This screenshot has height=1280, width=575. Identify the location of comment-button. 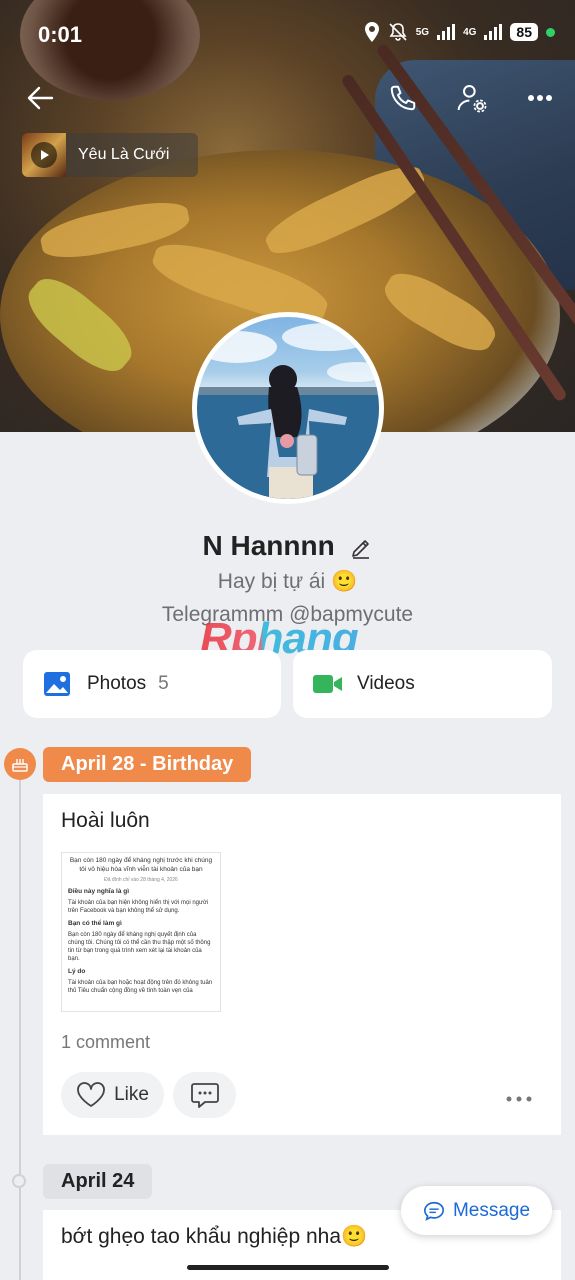
(204, 1095).